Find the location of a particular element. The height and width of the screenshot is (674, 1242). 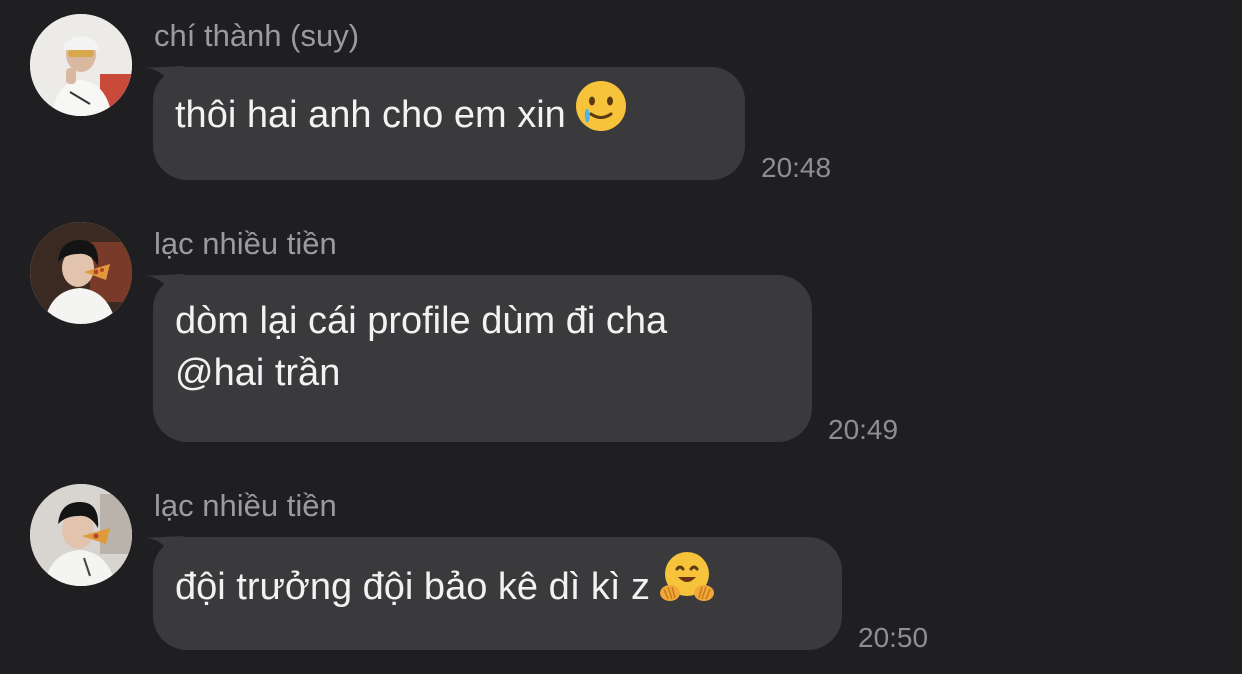

message-text: thôi hai anh cho em xin is located at coordinates (370, 115).